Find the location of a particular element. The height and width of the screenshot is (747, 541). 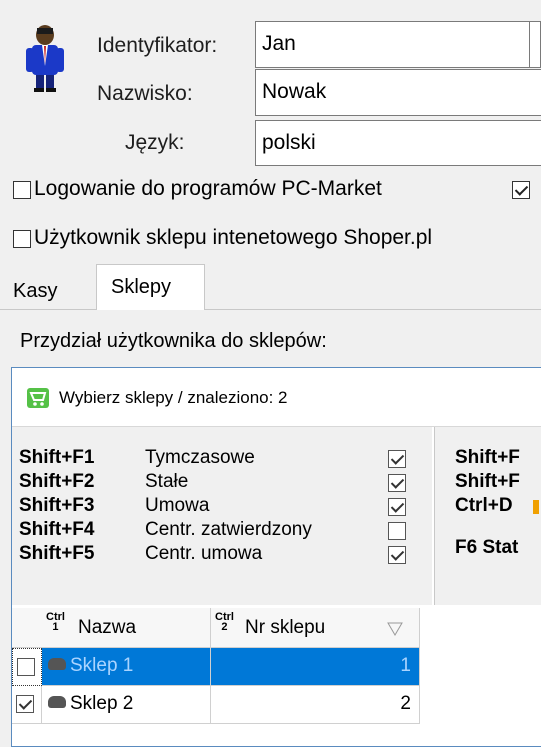

identifier-input: Jan is located at coordinates (392, 44).